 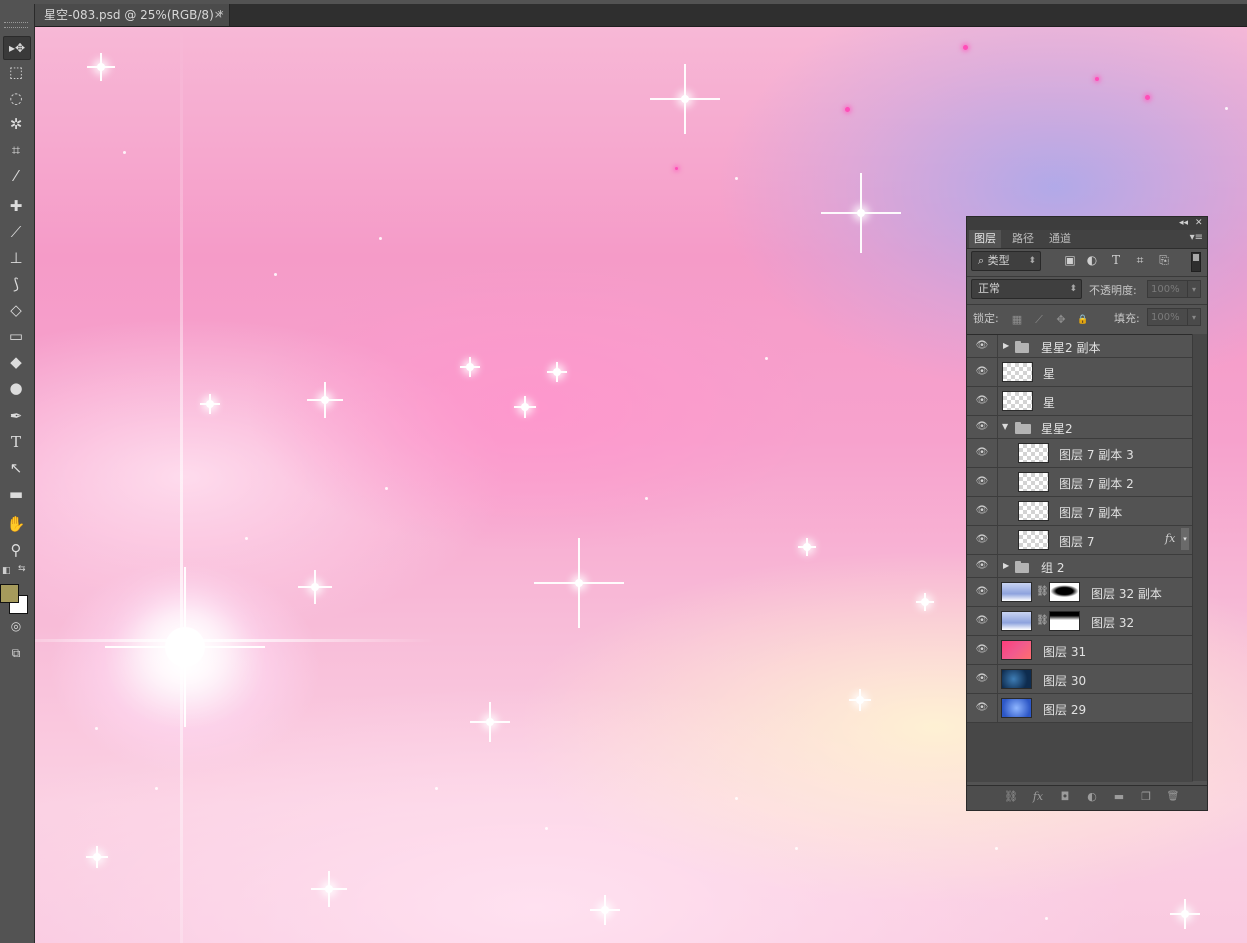 I want to click on hand-tool-icon: ✋, so click(x=16, y=524).